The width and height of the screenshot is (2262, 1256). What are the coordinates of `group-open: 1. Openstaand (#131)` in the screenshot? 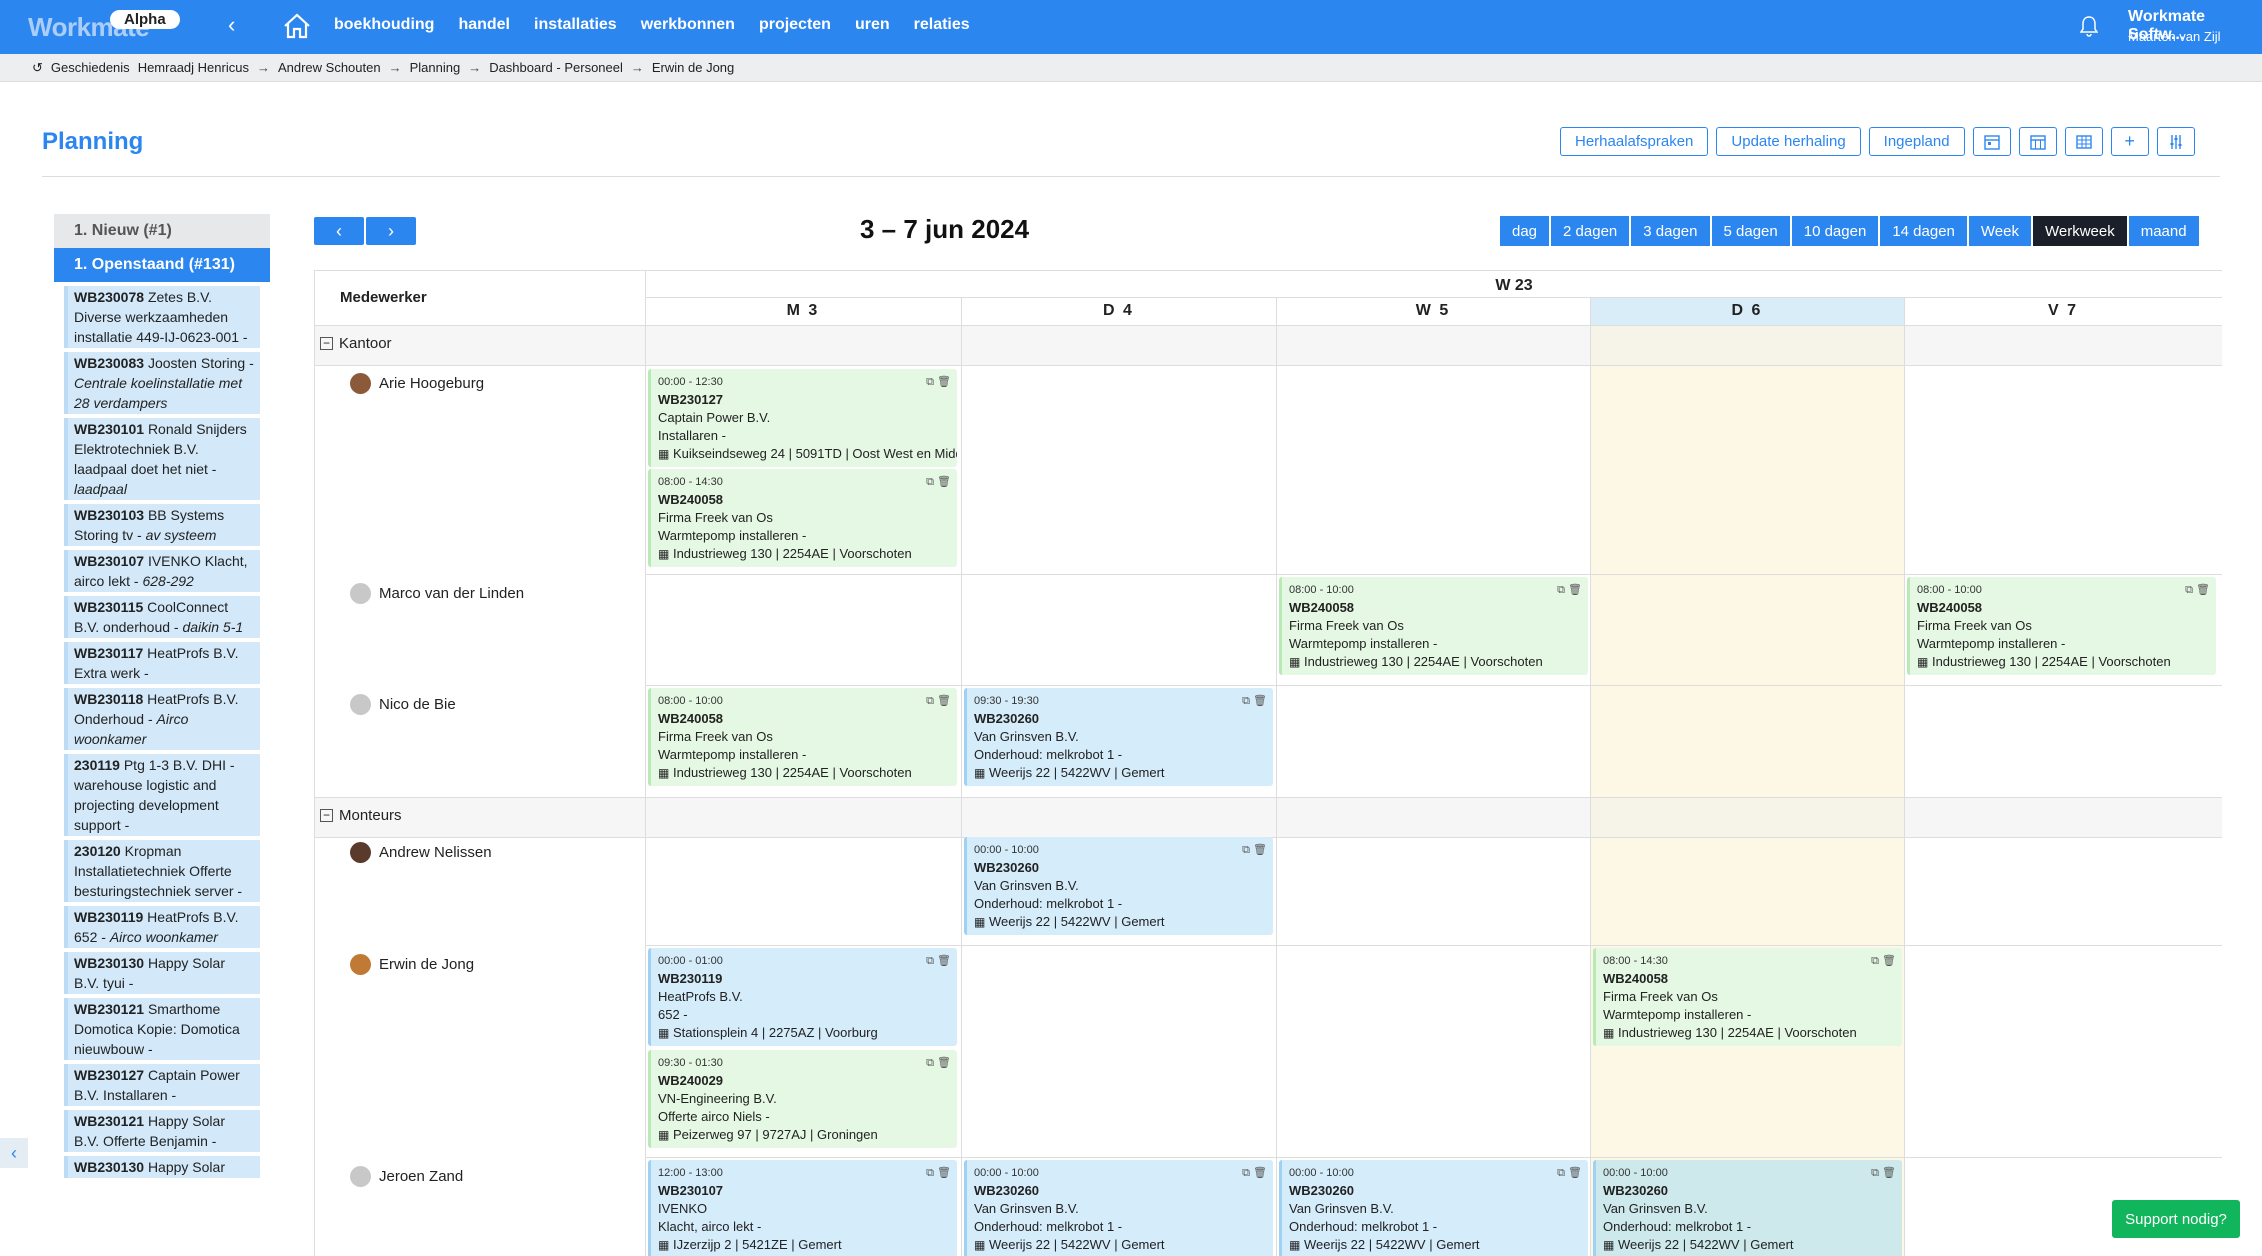 It's located at (162, 265).